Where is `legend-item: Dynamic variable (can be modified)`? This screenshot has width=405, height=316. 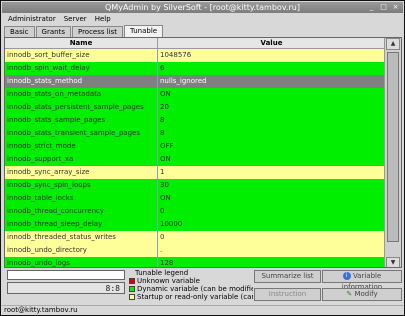 legend-item: Dynamic variable (can be modified) is located at coordinates (191, 289).